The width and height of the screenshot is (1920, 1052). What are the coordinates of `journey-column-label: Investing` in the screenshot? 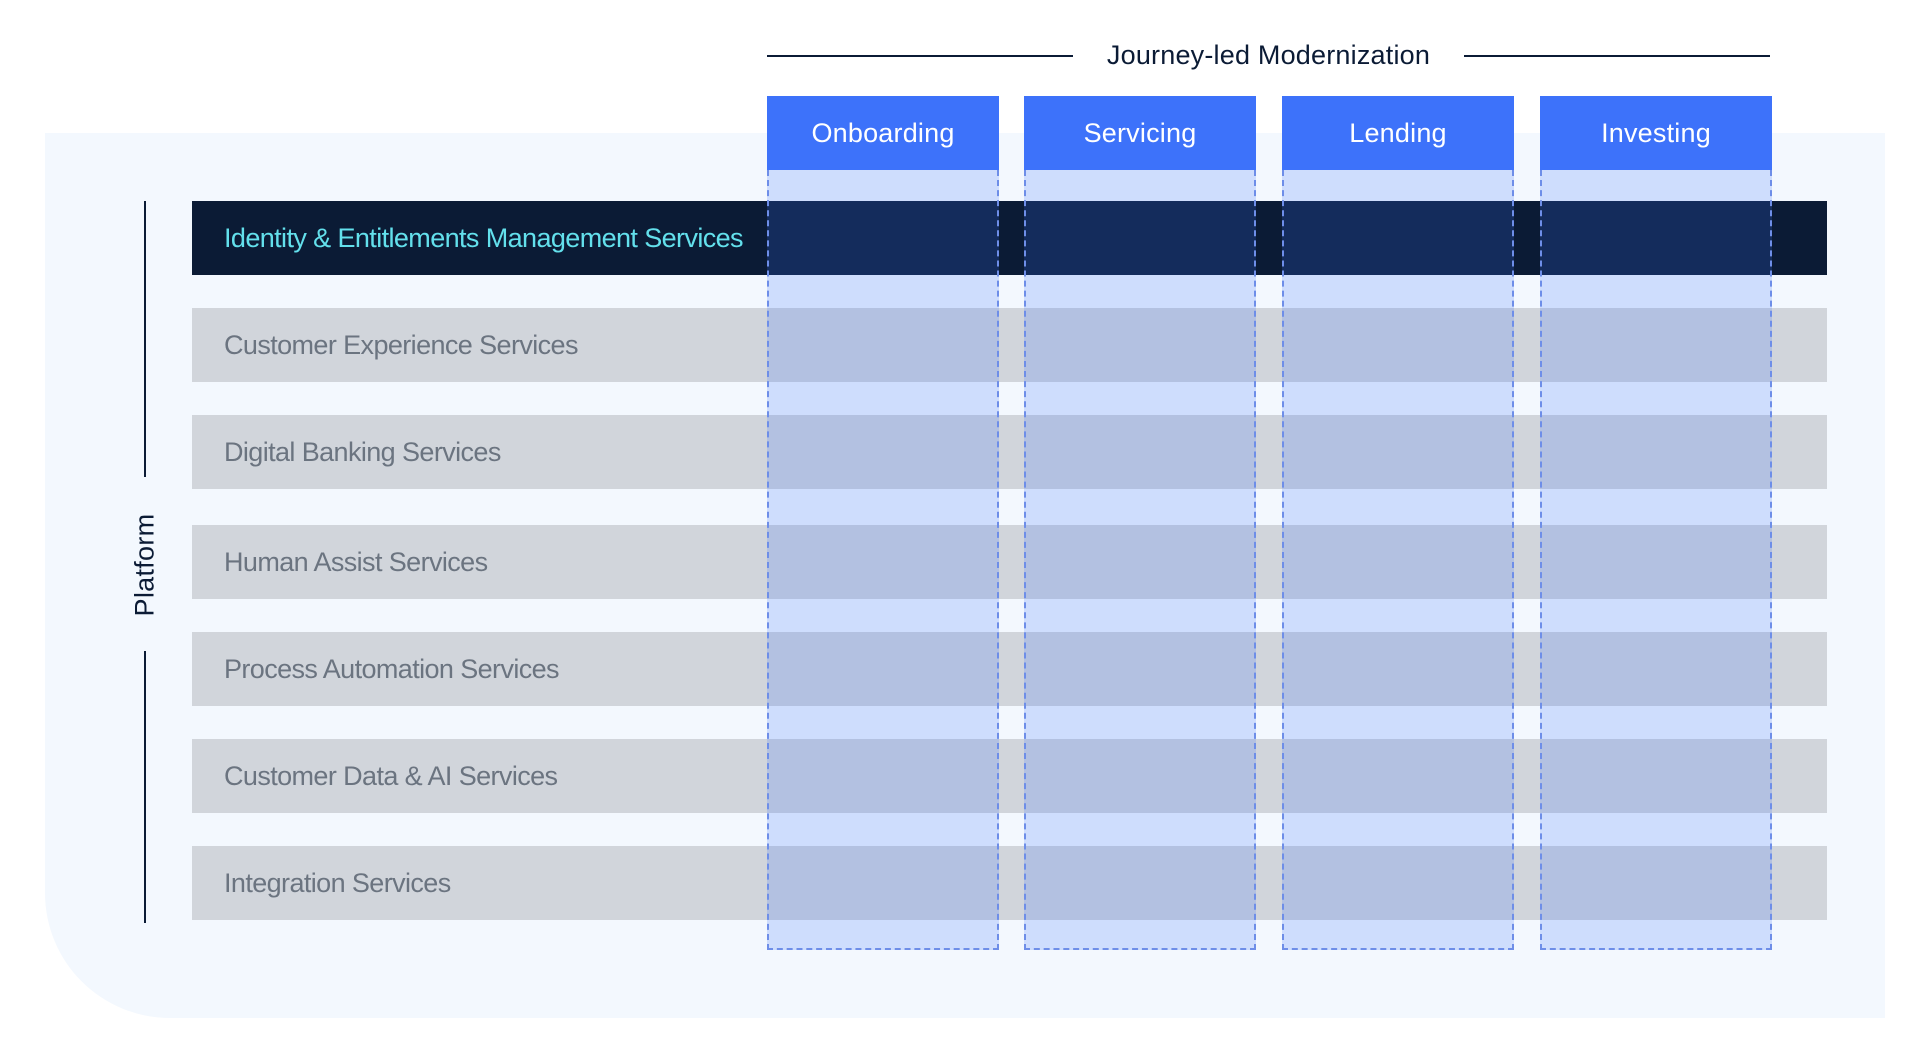 It's located at (1656, 132).